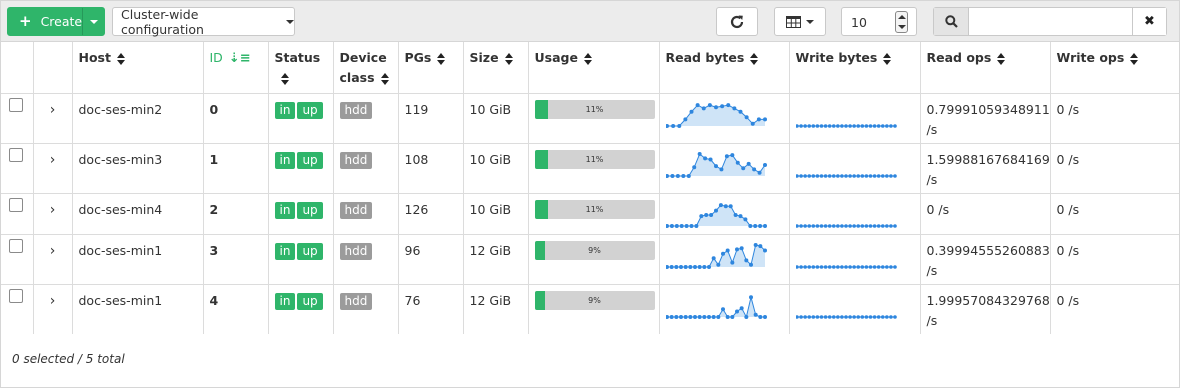 The width and height of the screenshot is (1180, 388). Describe the element at coordinates (594, 109) in the screenshot. I see `usage-bar: 11%` at that location.